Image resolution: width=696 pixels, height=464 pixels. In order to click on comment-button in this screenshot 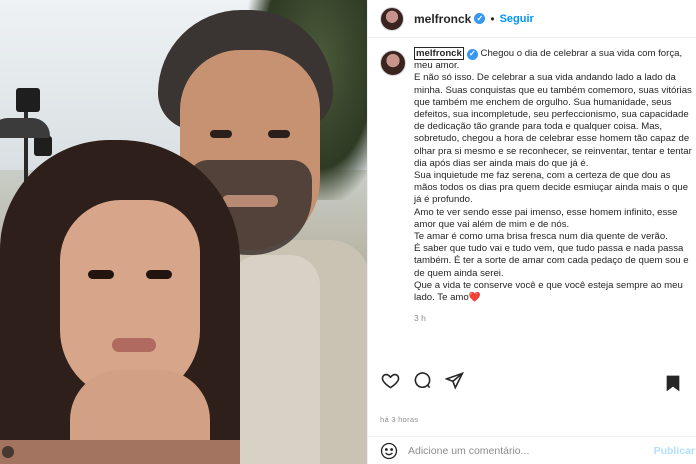, I will do `click(422, 380)`.